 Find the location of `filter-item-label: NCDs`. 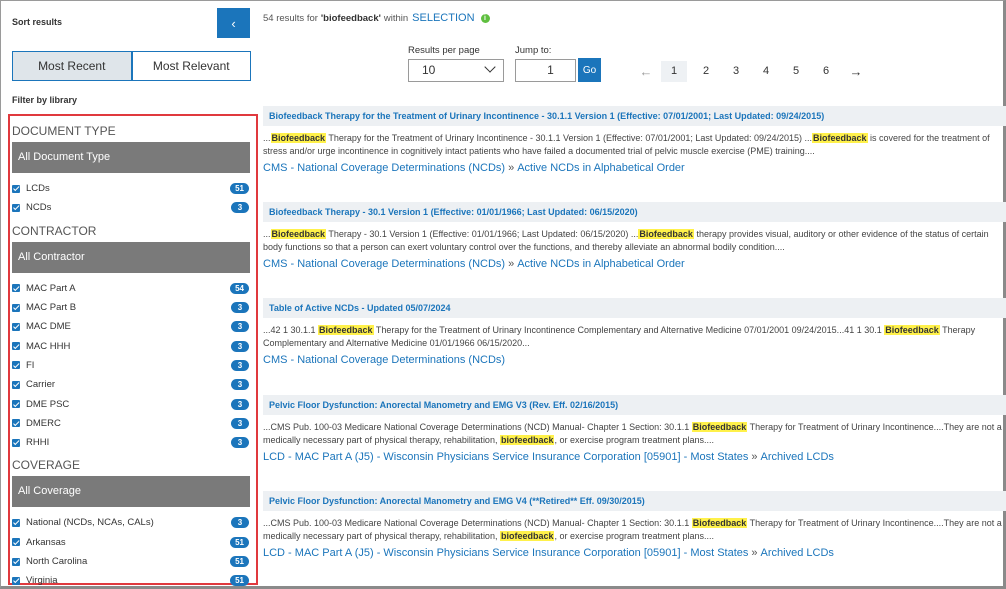

filter-item-label: NCDs is located at coordinates (39, 208).